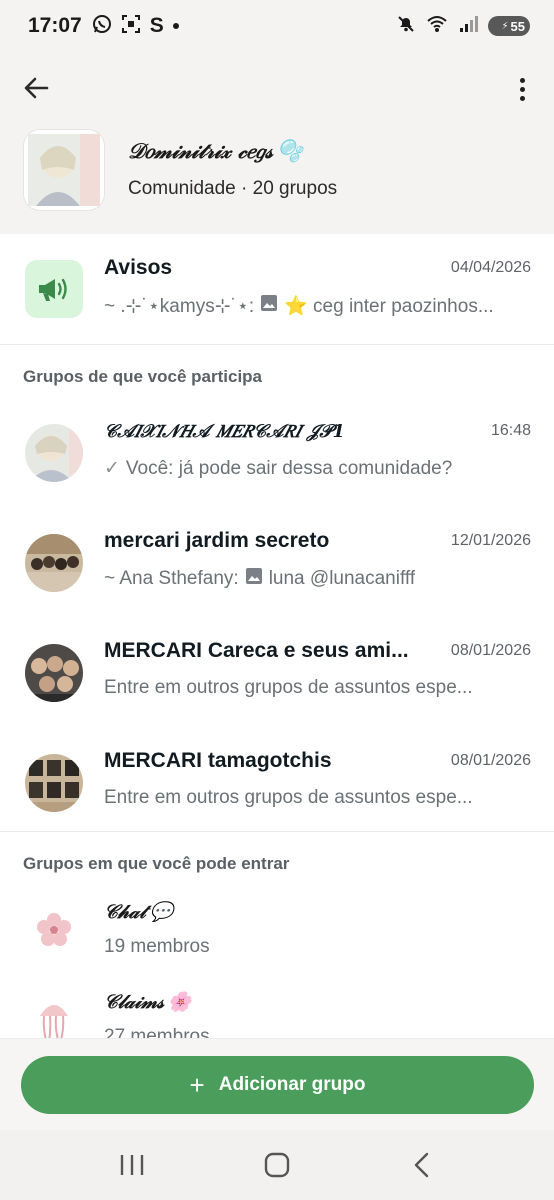 This screenshot has width=554, height=1200. I want to click on joinable-group-name: 𝒞𝒽𝒶𝓉 💬, so click(139, 912).